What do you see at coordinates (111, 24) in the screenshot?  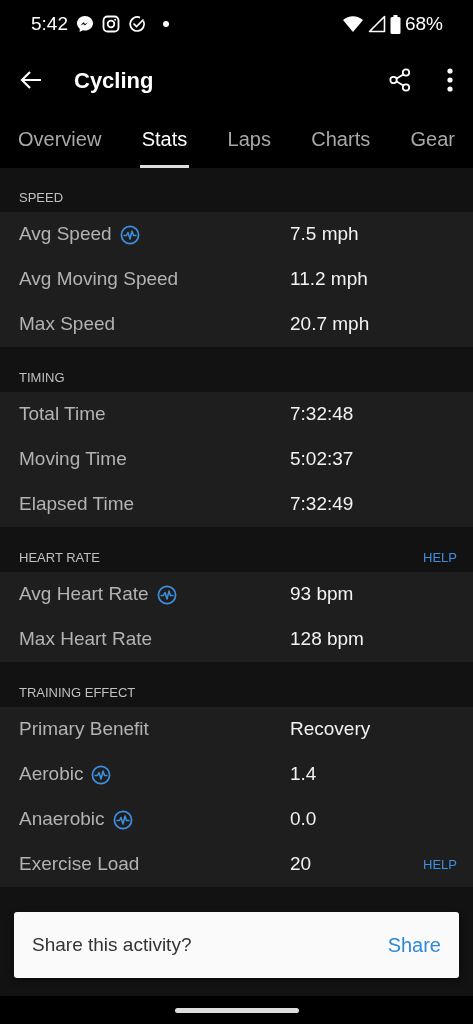 I see `camera-icon` at bounding box center [111, 24].